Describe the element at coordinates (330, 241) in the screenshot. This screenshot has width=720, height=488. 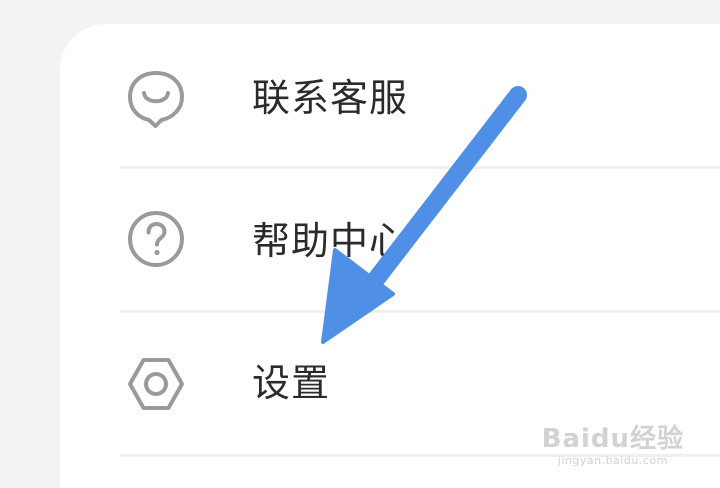
I see `menu-item-label: 帮助中心` at that location.